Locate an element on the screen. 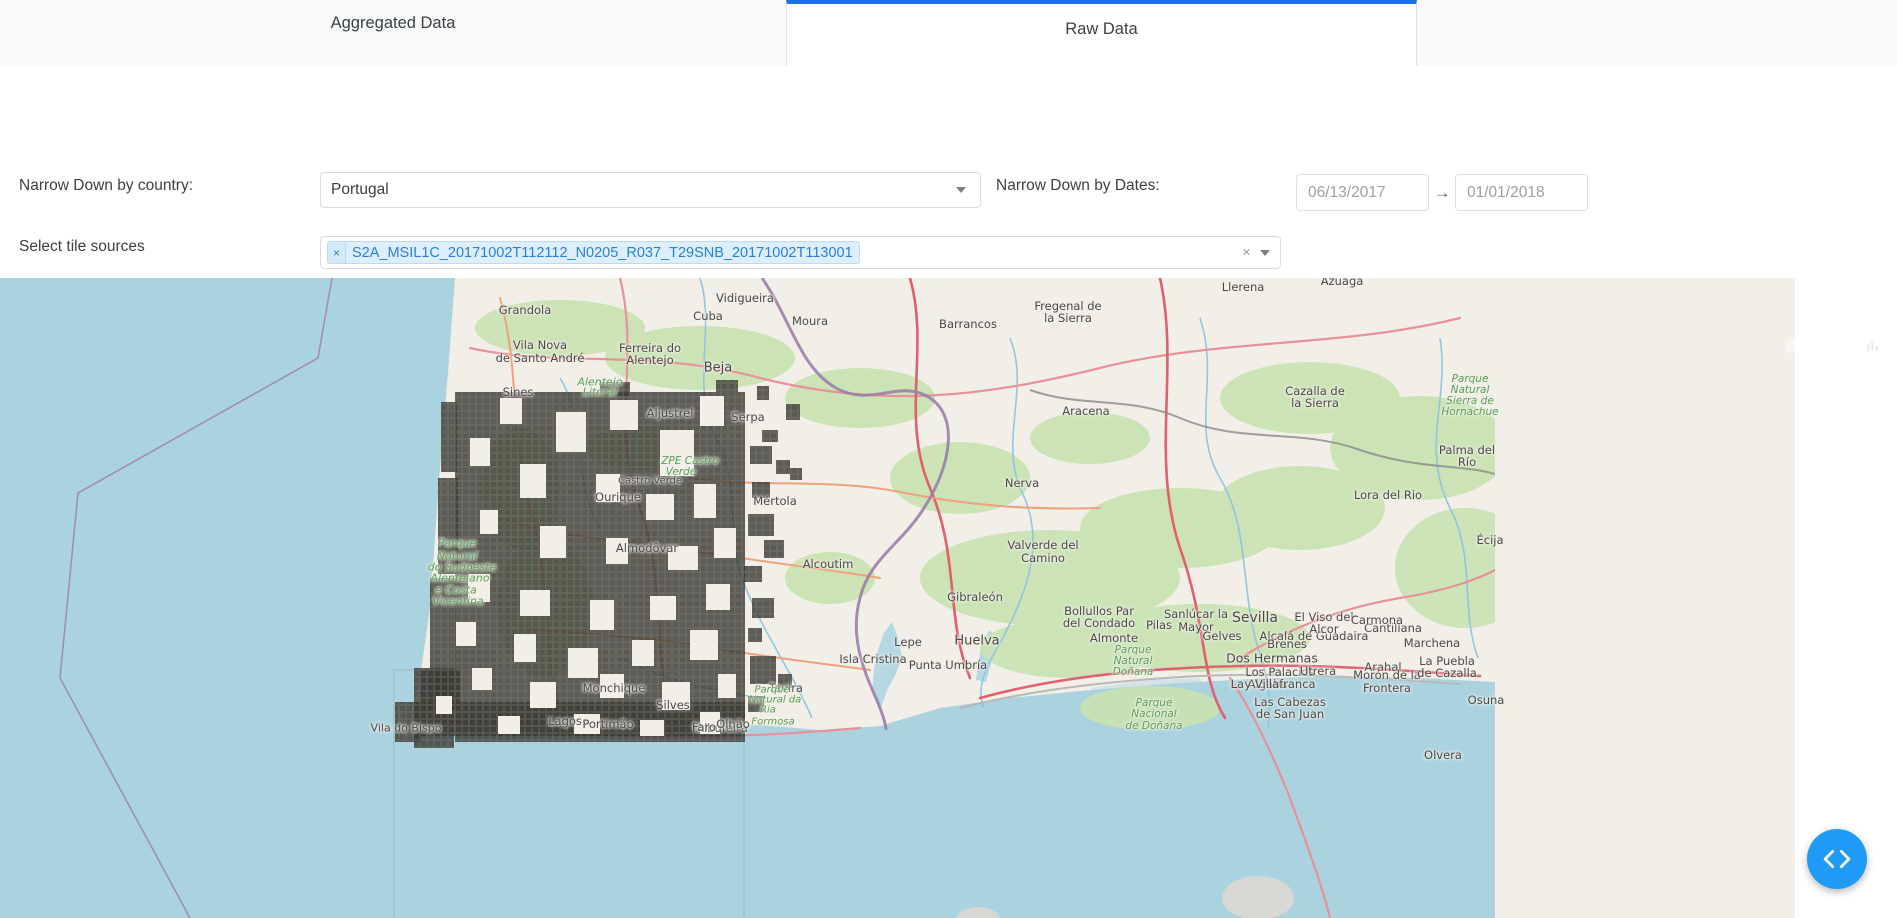 Image resolution: width=1897 pixels, height=918 pixels. tab-raw-data: Raw Data is located at coordinates (1101, 35).